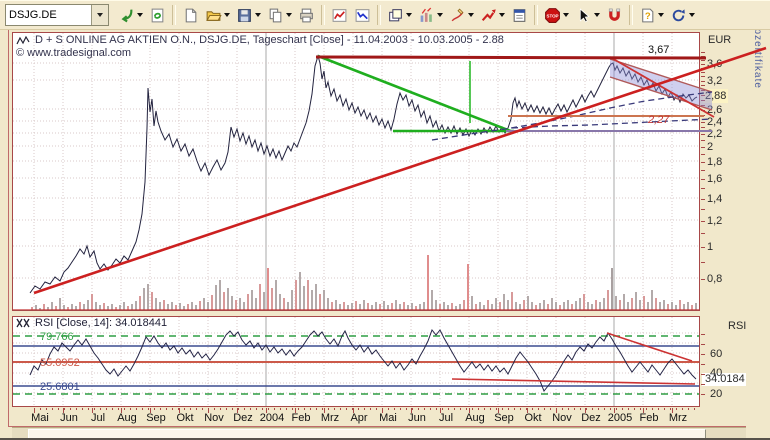 This screenshot has height=440, width=770. What do you see at coordinates (710, 147) in the screenshot?
I see `price-tick-label: 2` at bounding box center [710, 147].